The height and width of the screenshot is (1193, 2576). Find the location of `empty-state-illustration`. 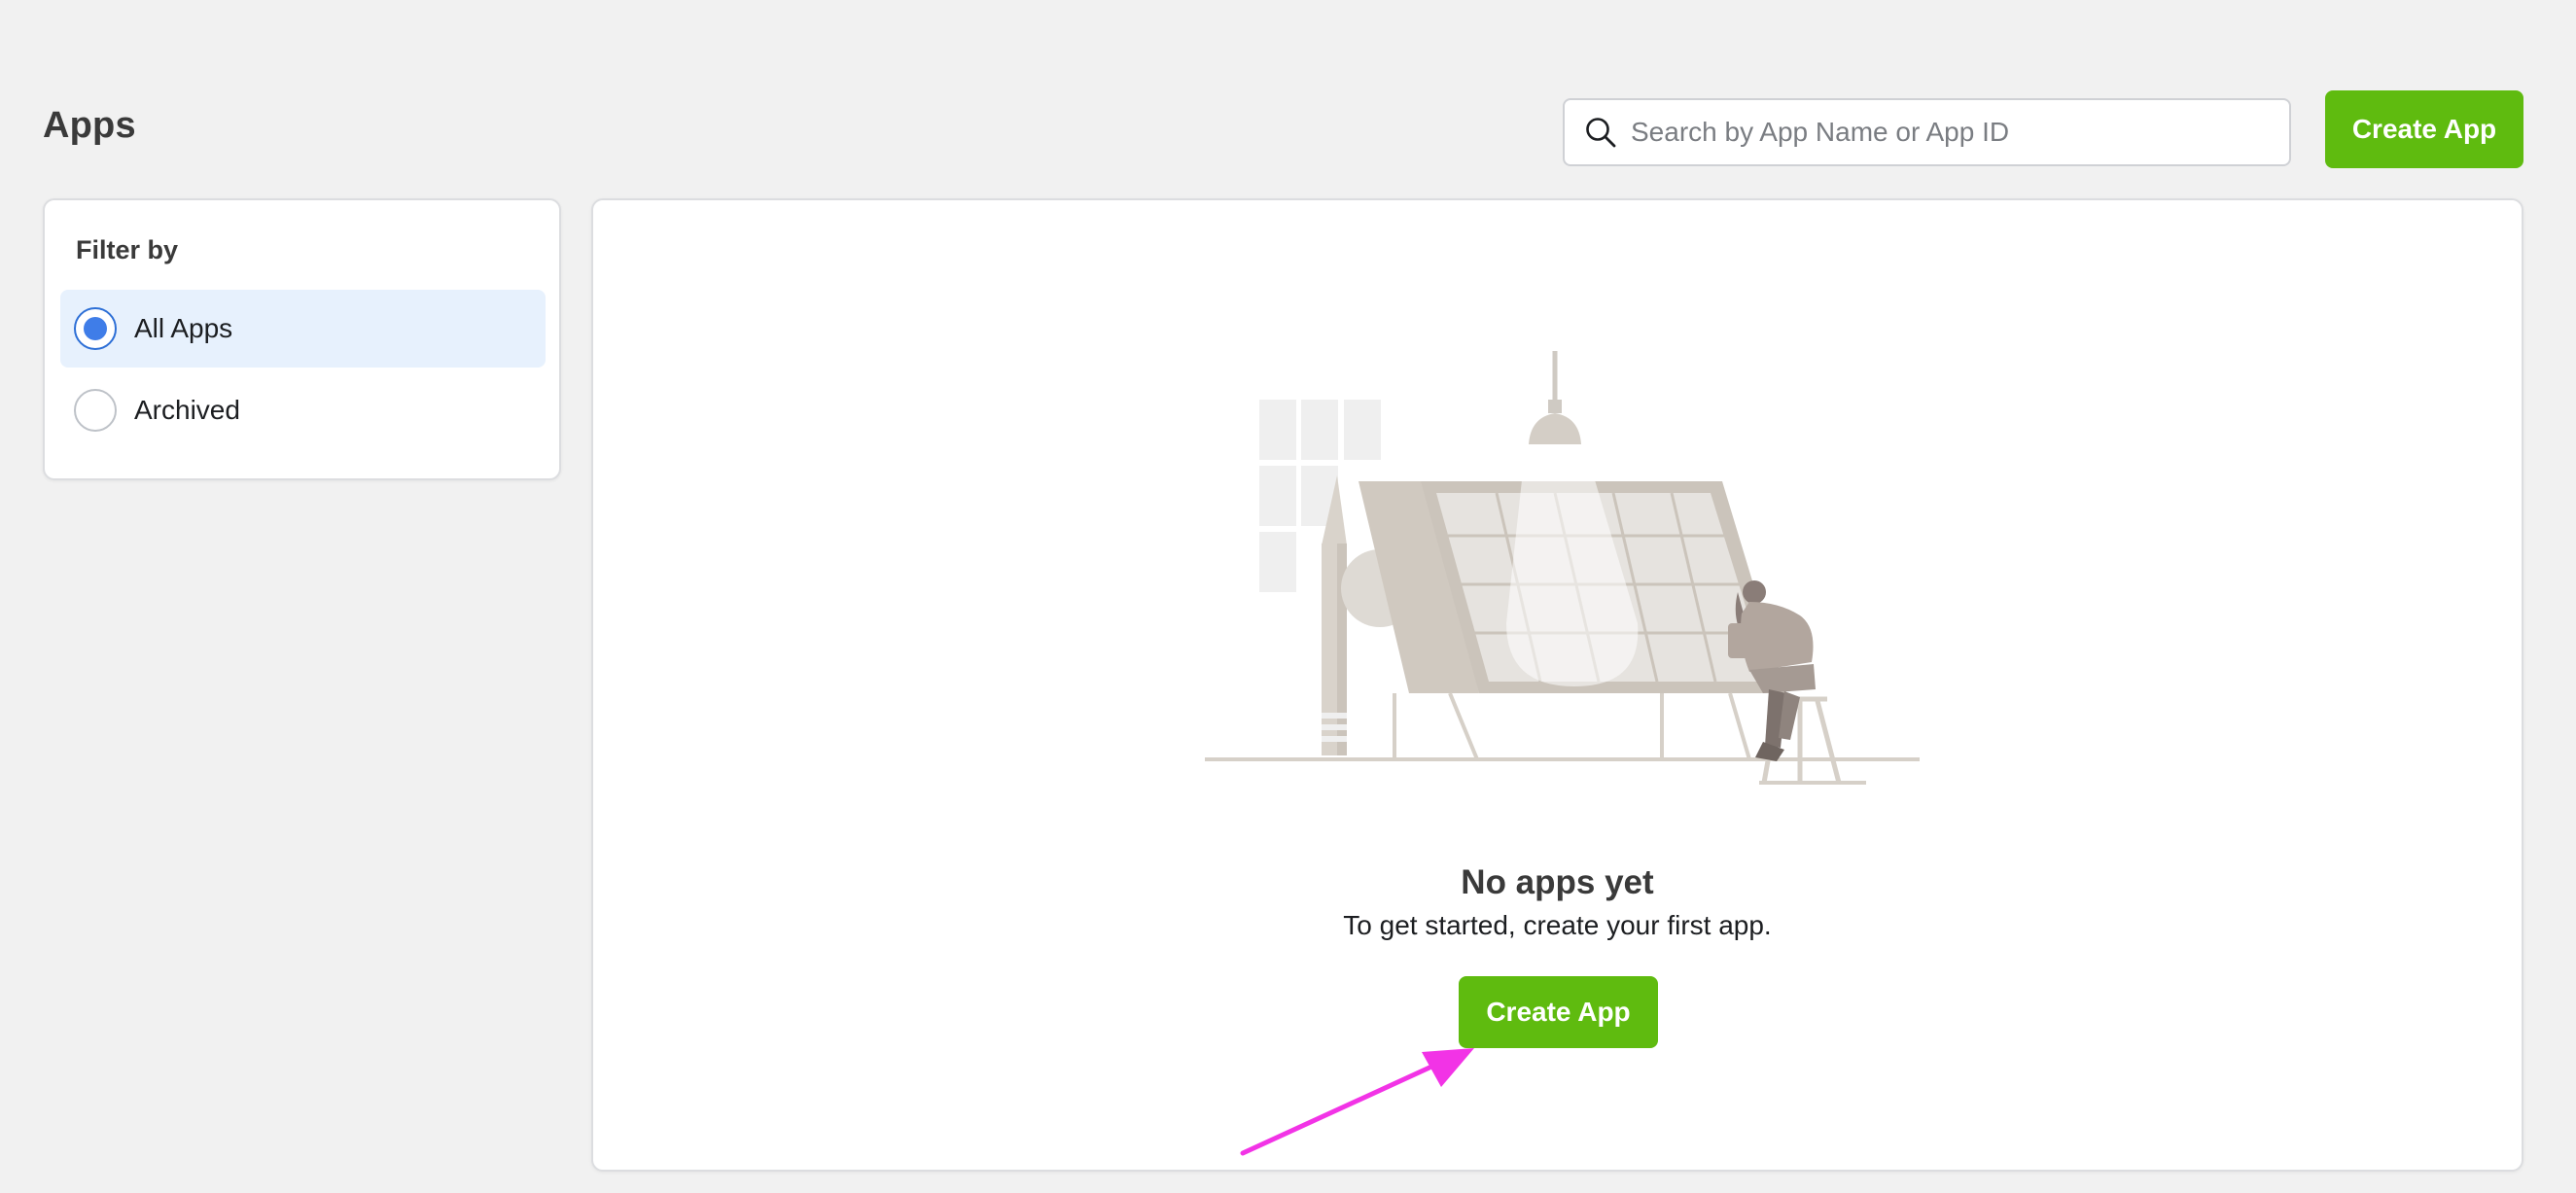

empty-state-illustration is located at coordinates (1563, 568).